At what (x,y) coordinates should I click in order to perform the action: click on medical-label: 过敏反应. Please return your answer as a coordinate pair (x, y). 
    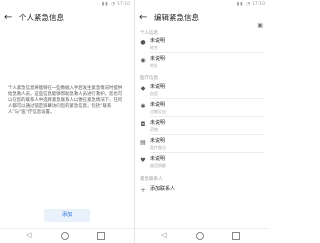
    Looking at the image, I should click on (158, 111).